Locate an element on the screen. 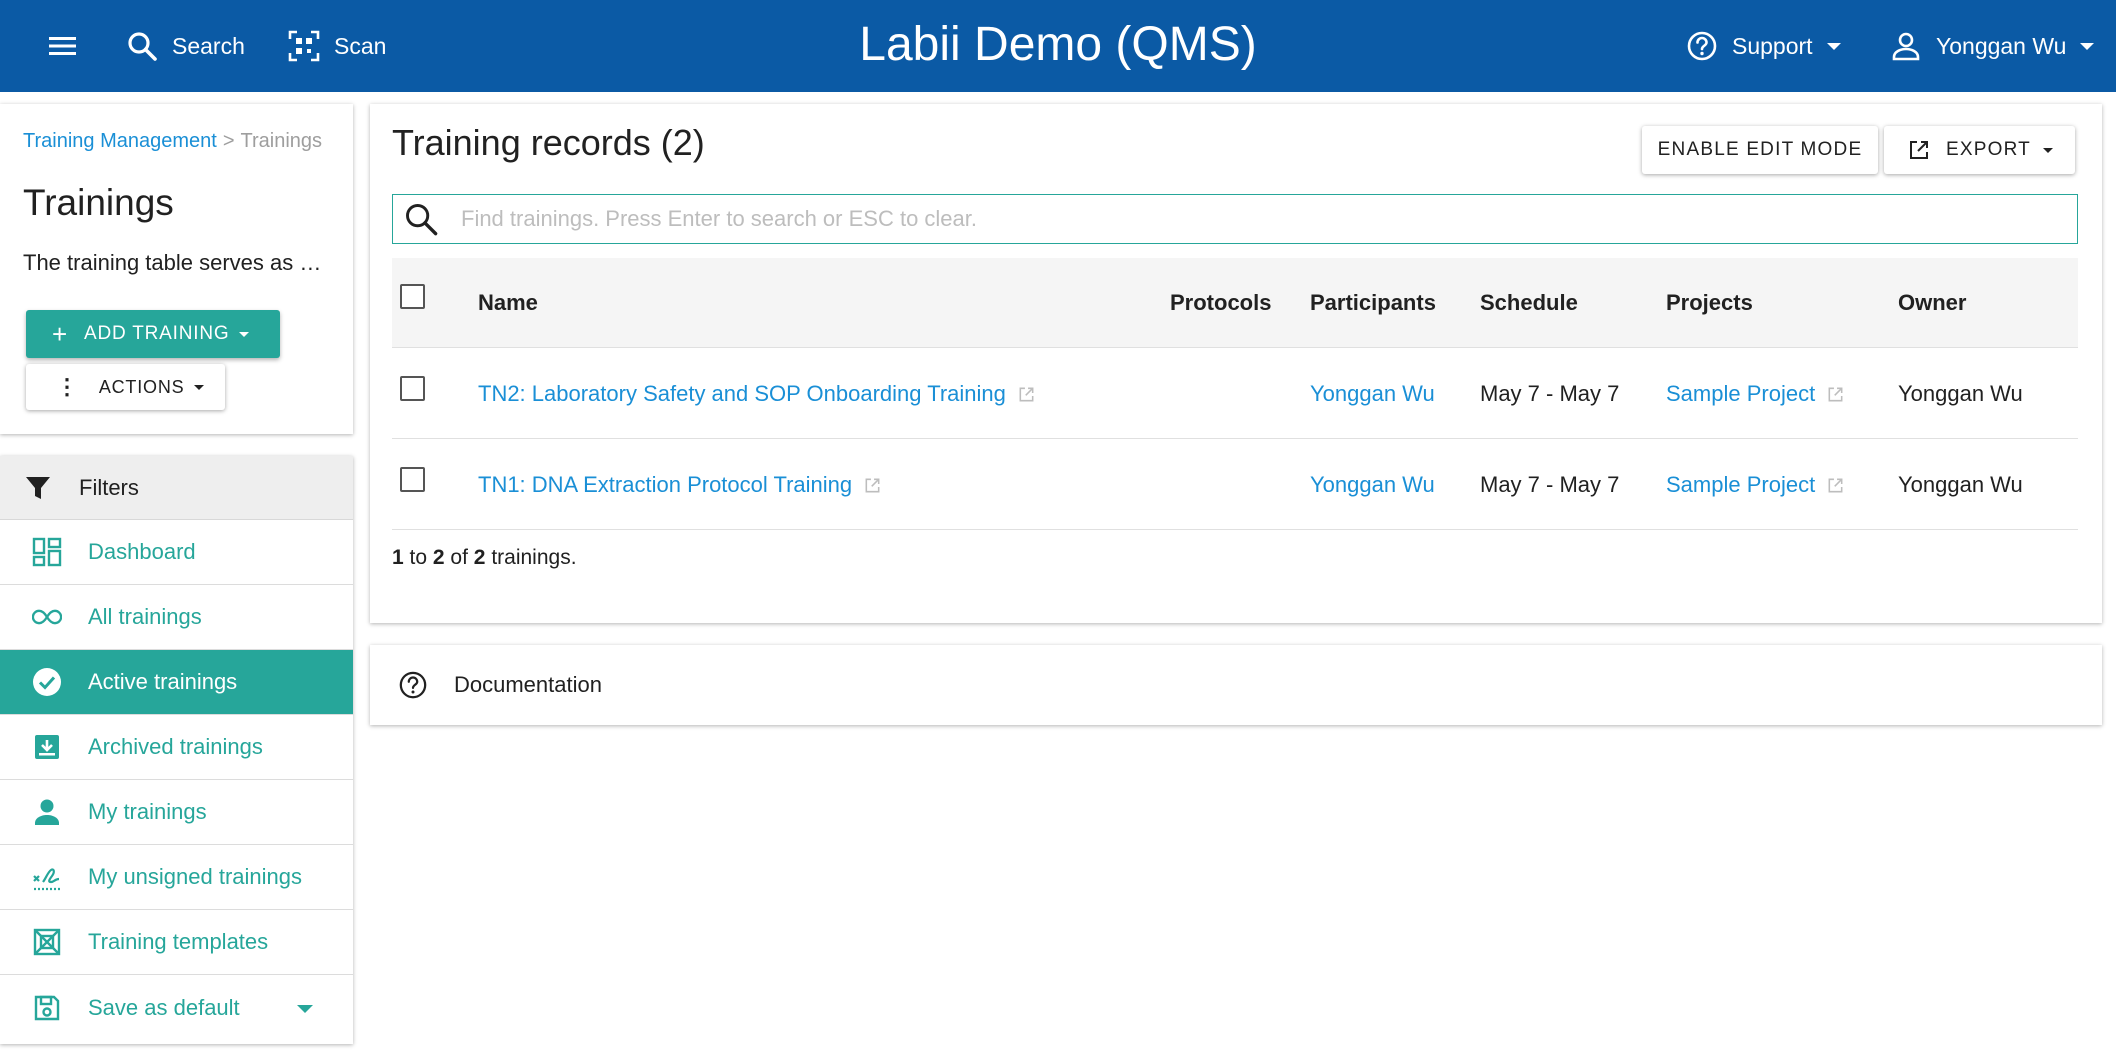 The width and height of the screenshot is (2116, 1052). more-vertical-icon: ⋮ is located at coordinates (67, 386).